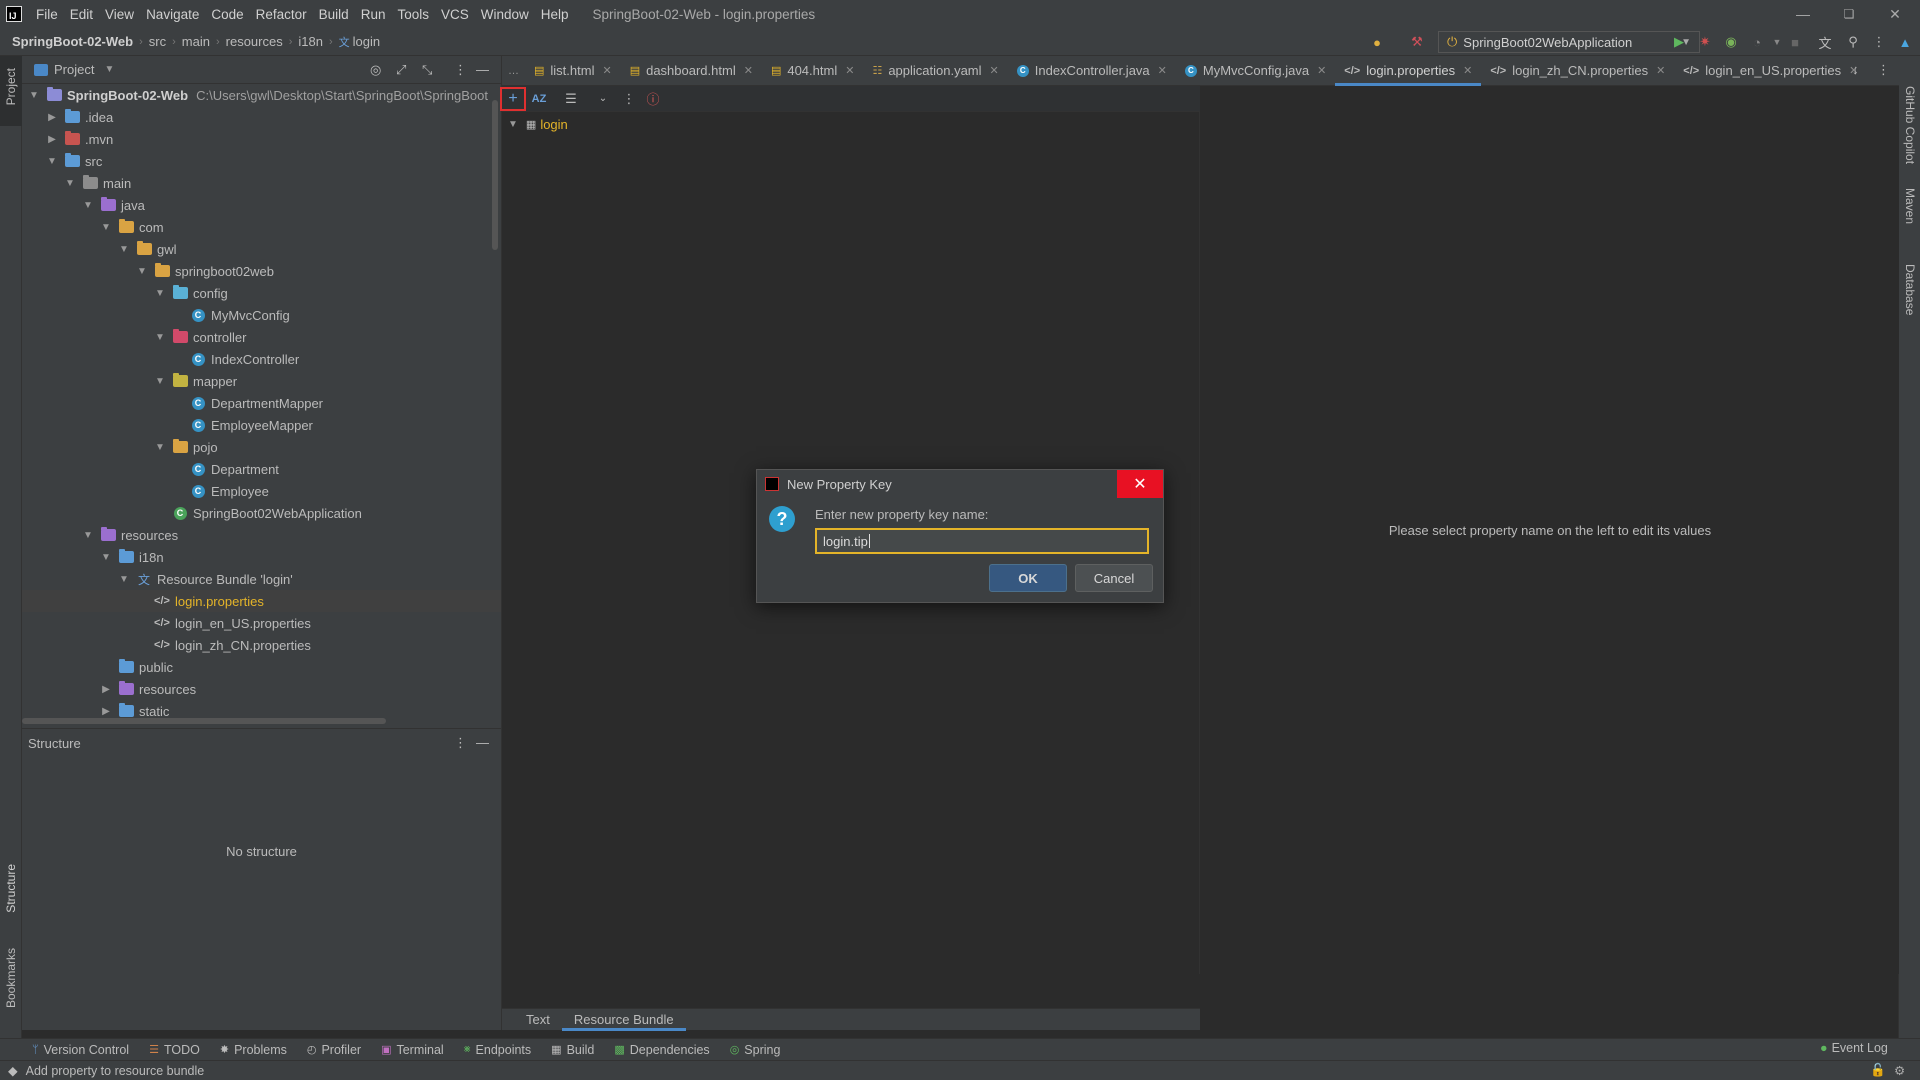 The width and height of the screenshot is (1920, 1080). Describe the element at coordinates (538, 1020) in the screenshot. I see `editor-bottom-tab-text: Text` at that location.